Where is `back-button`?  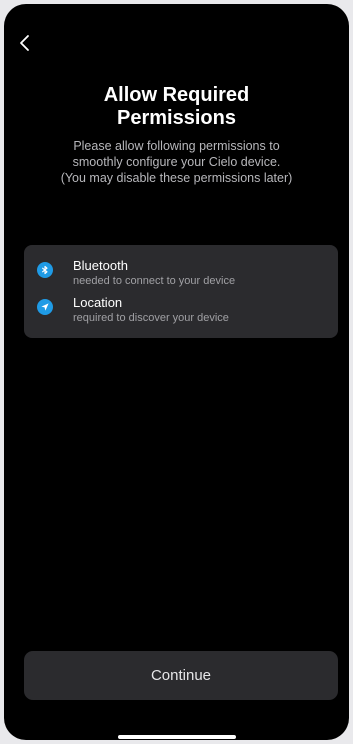
back-button is located at coordinates (25, 43).